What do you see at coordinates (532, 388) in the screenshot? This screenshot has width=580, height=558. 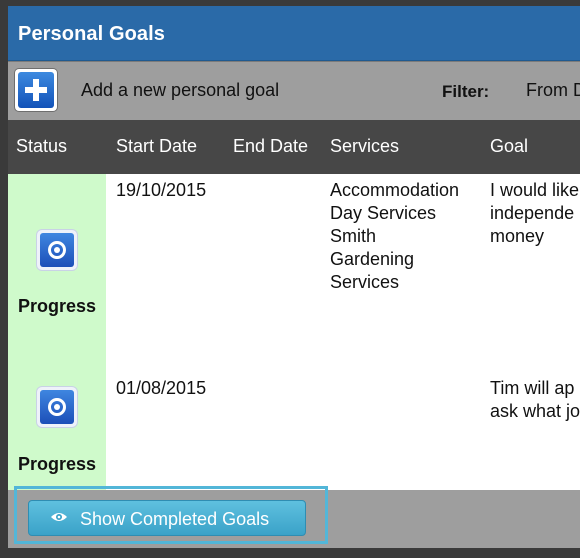 I see `goal-line: Tim will ap` at bounding box center [532, 388].